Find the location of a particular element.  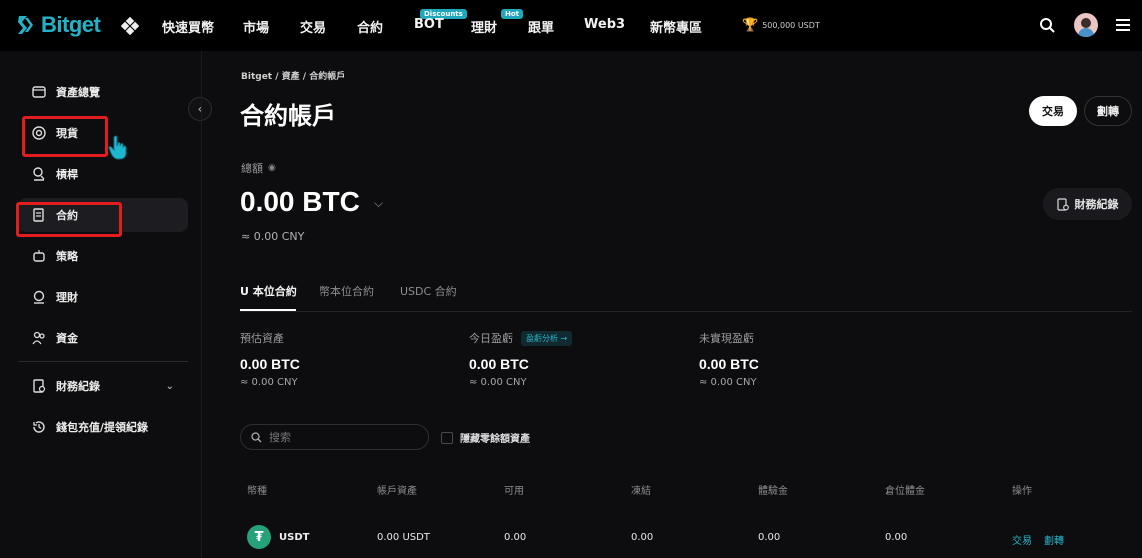

sidebar-item-label: 策略 is located at coordinates (67, 256).